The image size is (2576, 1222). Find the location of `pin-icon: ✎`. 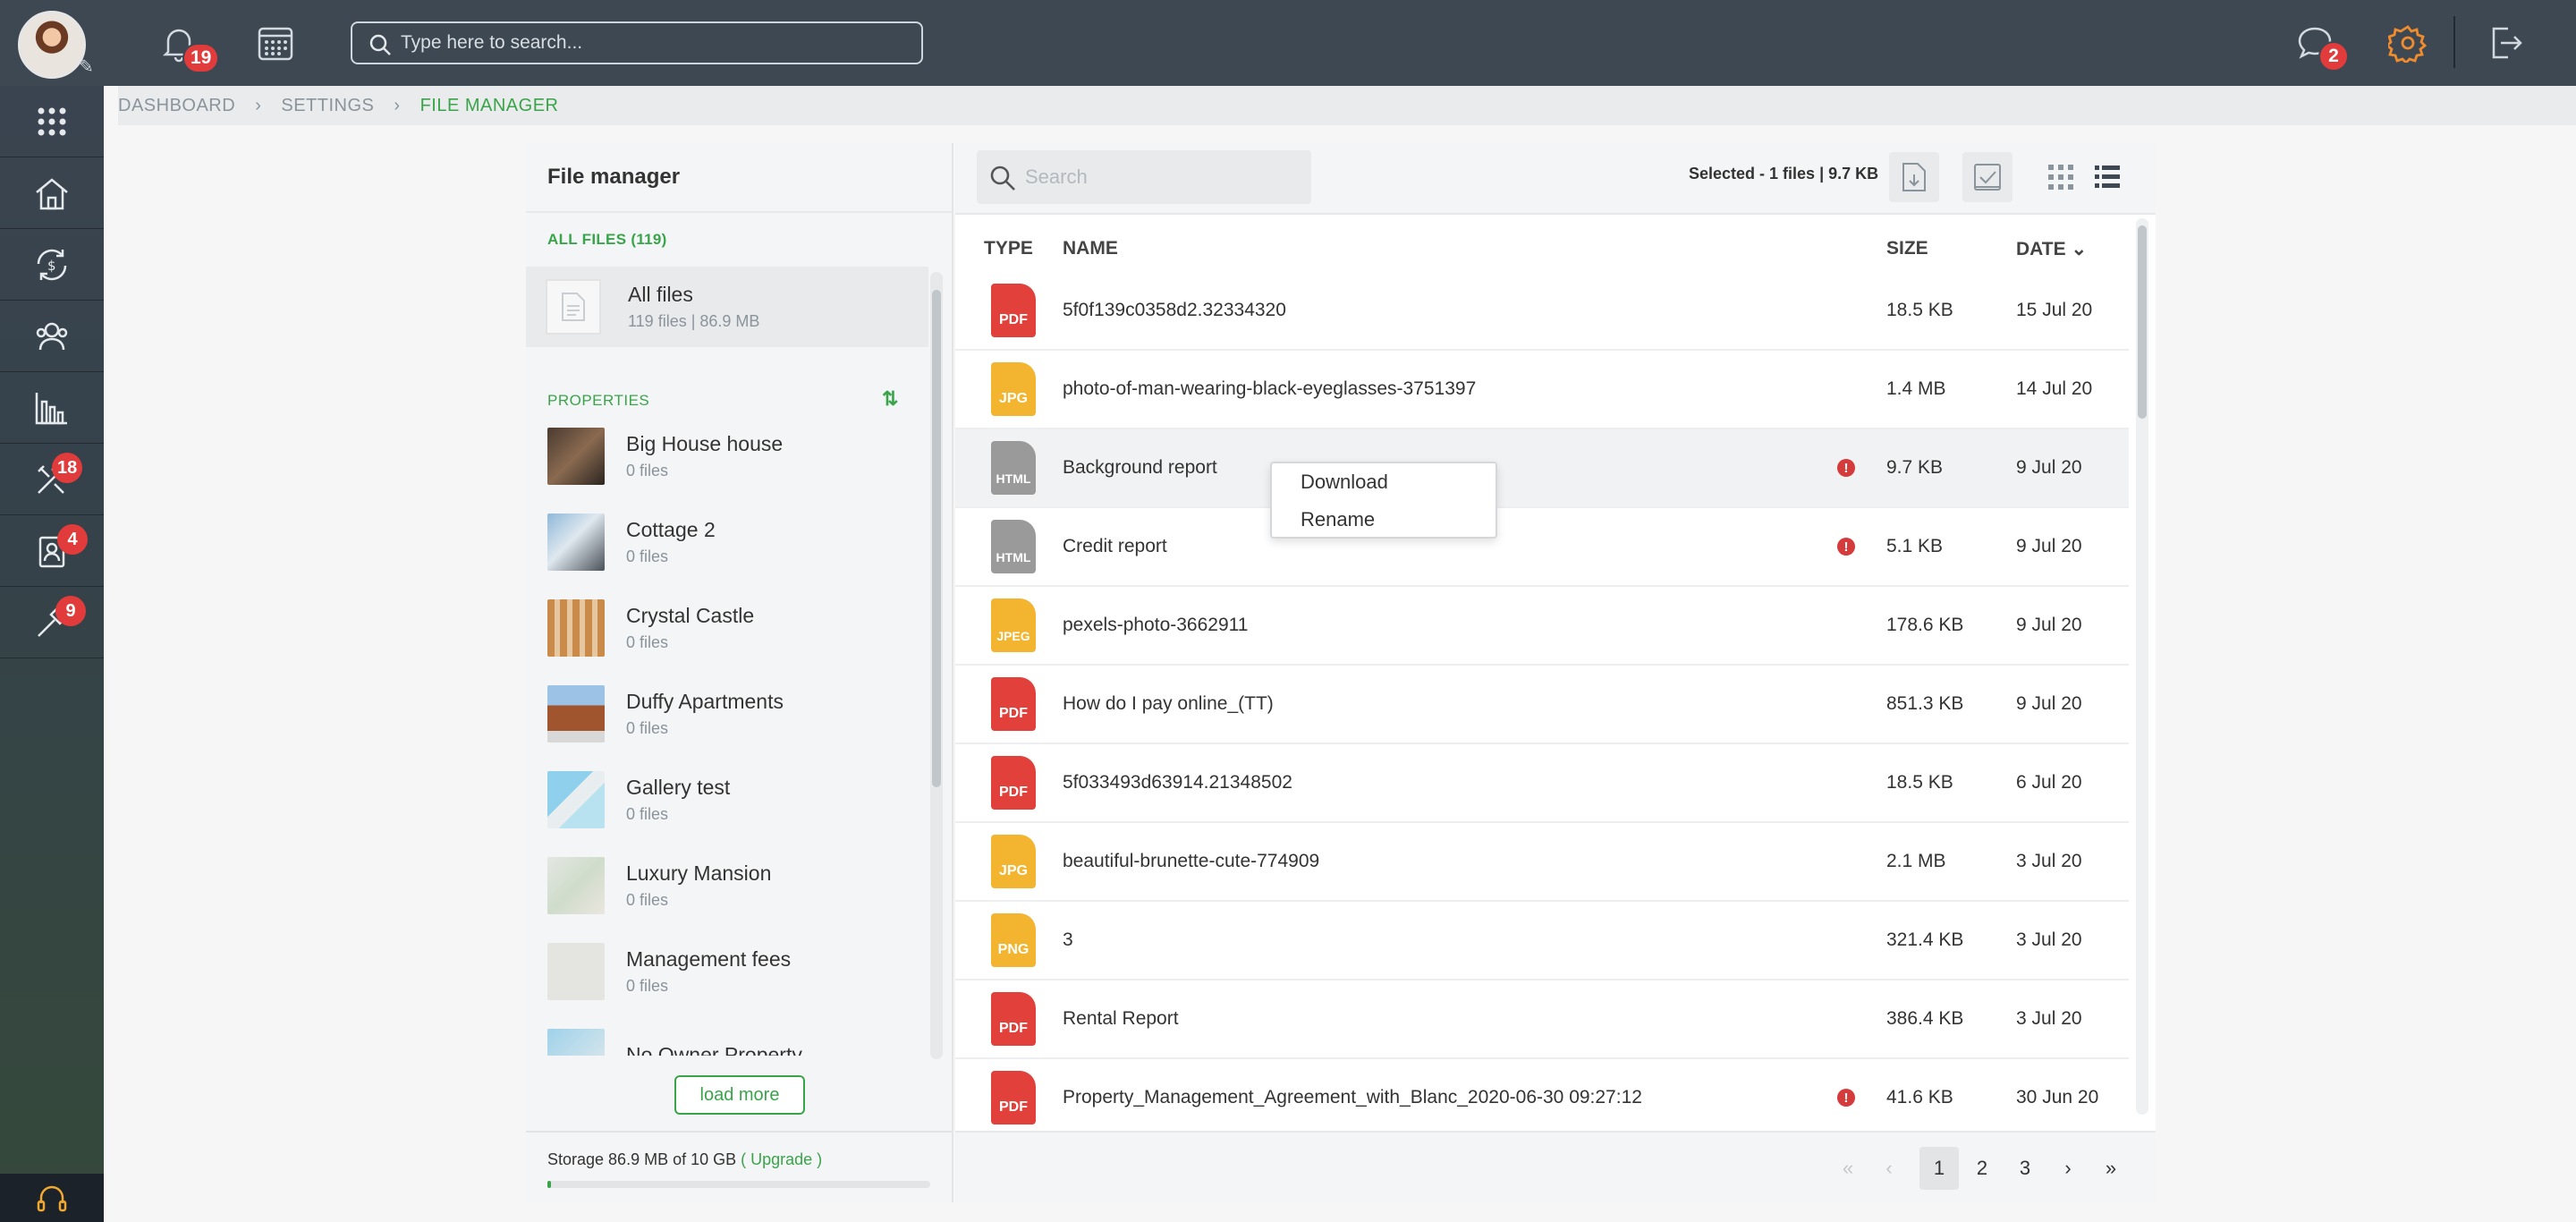

pin-icon: ✎ is located at coordinates (86, 66).